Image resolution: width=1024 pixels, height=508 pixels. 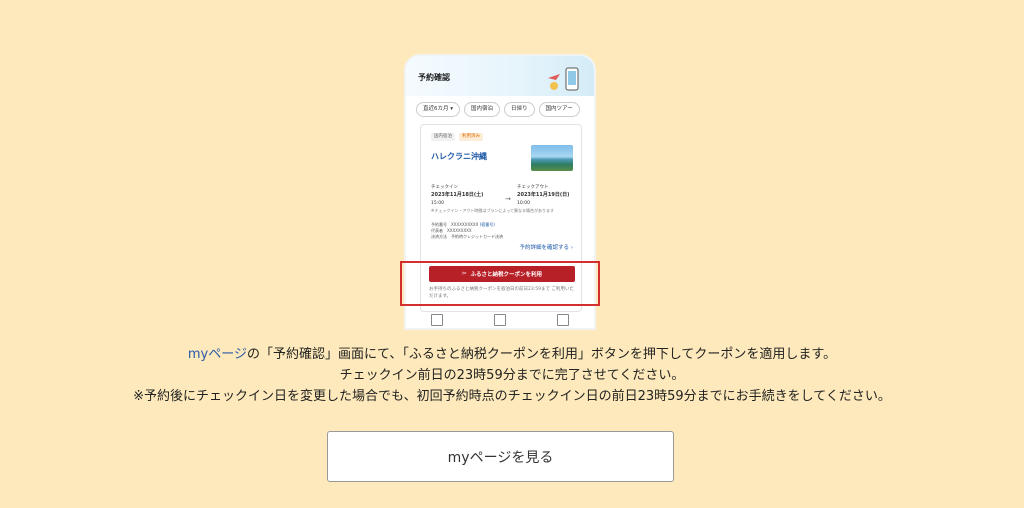 I want to click on document-icon, so click(x=437, y=320).